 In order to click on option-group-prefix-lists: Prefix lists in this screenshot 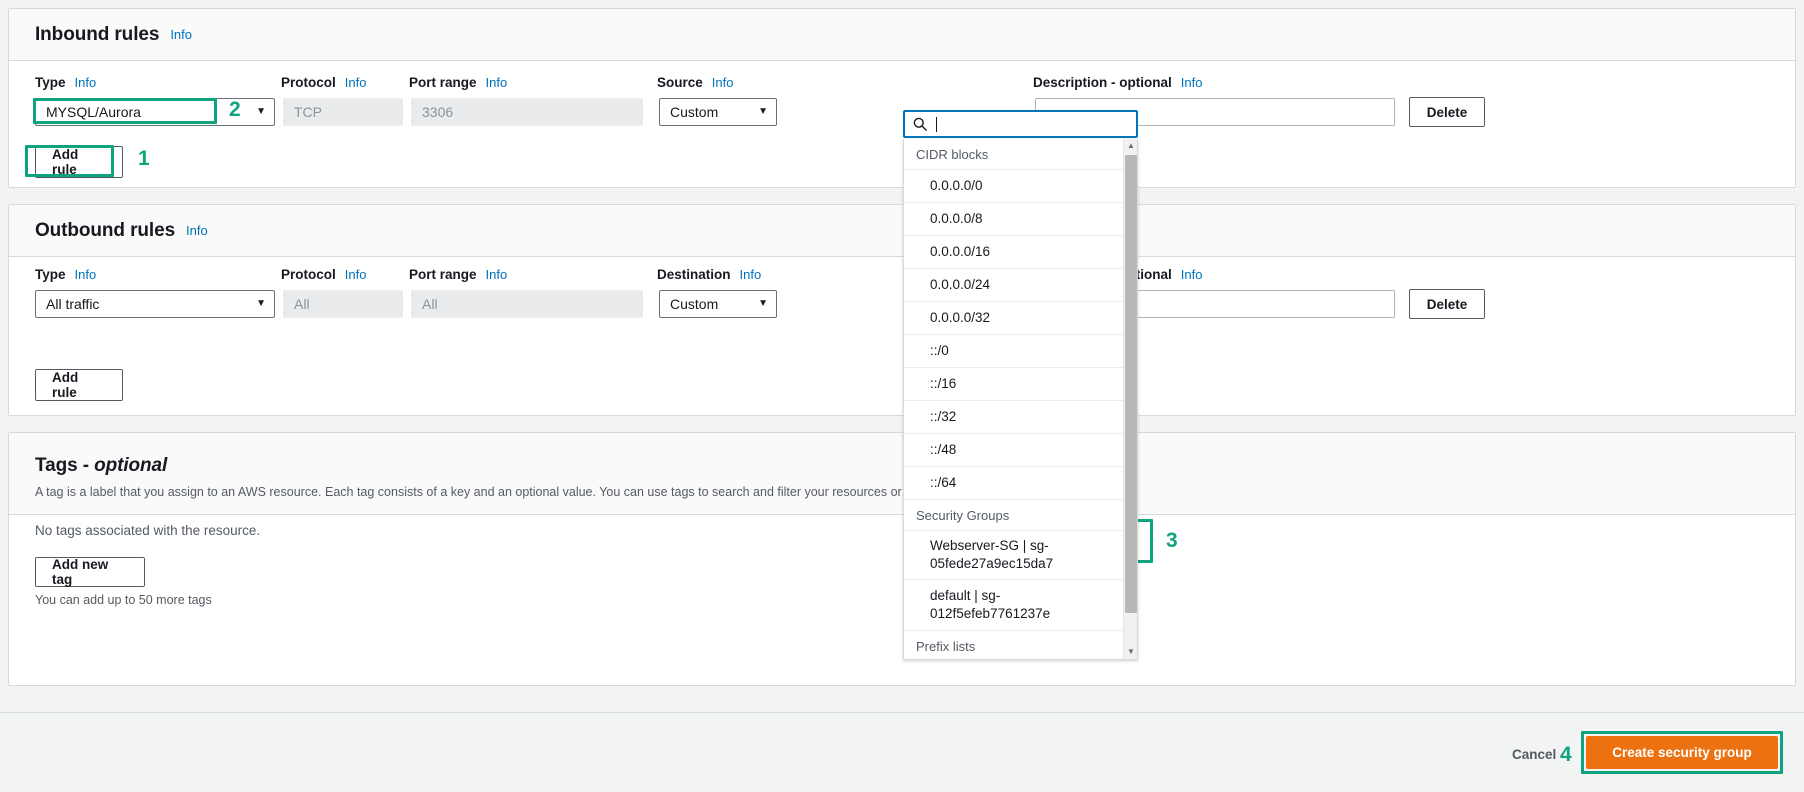, I will do `click(1014, 645)`.